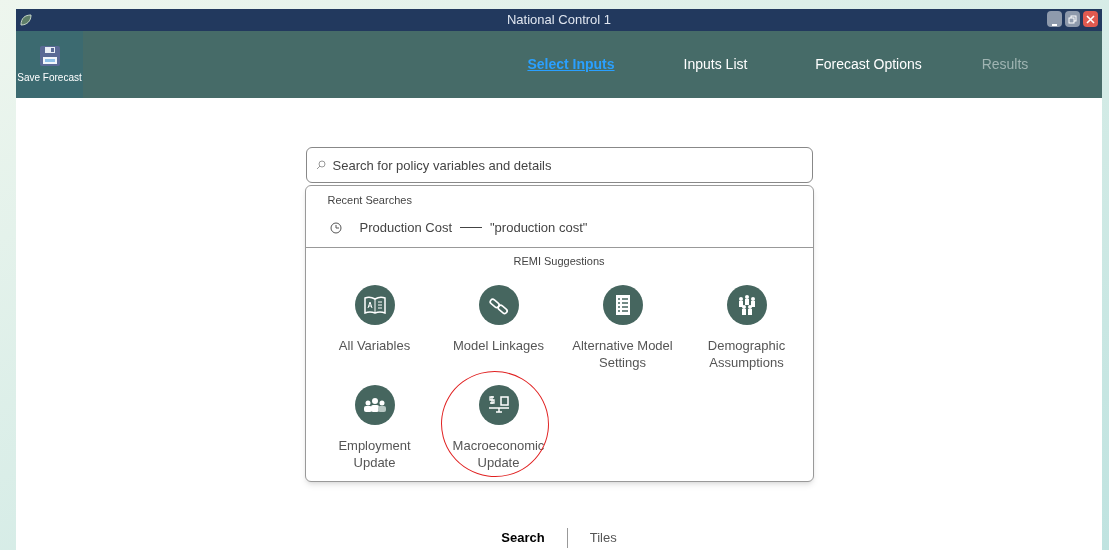 The width and height of the screenshot is (1109, 550). I want to click on view-tab: Search, so click(523, 538).